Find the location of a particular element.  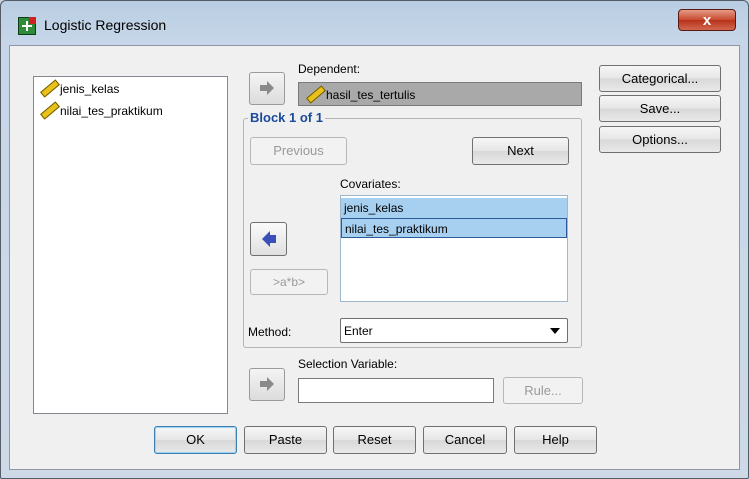

dependent-label: Dependent: is located at coordinates (329, 69).